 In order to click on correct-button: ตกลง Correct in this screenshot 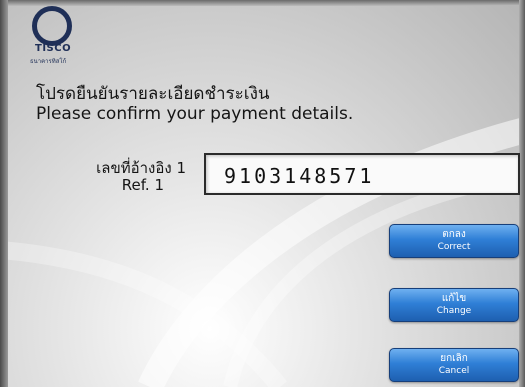, I will do `click(454, 241)`.